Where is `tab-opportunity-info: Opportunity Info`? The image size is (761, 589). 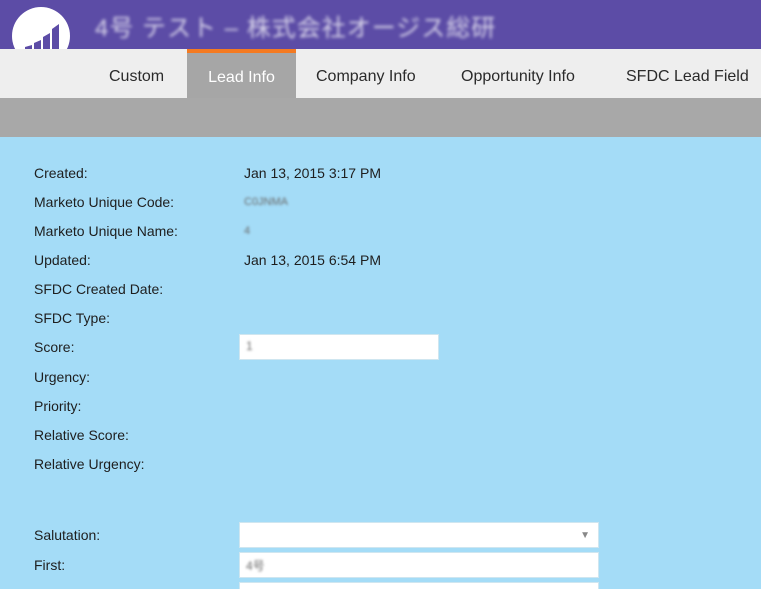 tab-opportunity-info: Opportunity Info is located at coordinates (518, 73).